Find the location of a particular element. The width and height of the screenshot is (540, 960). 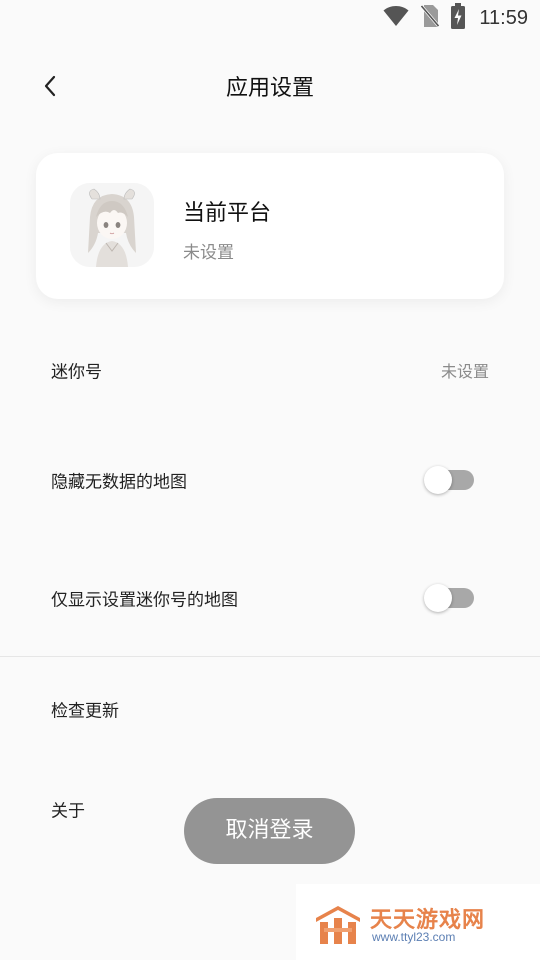

about-label: 关于 is located at coordinates (68, 811).